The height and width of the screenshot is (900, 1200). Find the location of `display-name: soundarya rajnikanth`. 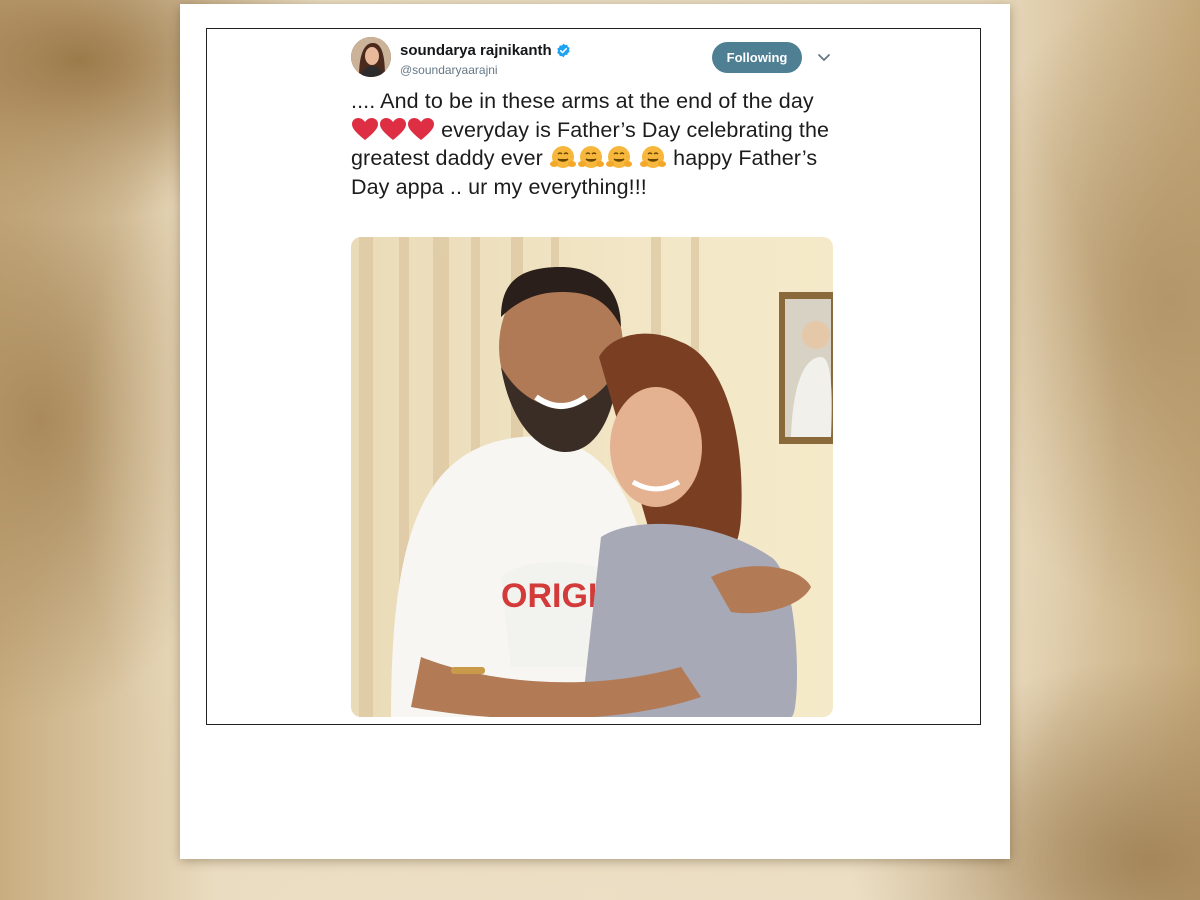

display-name: soundarya rajnikanth is located at coordinates (476, 50).